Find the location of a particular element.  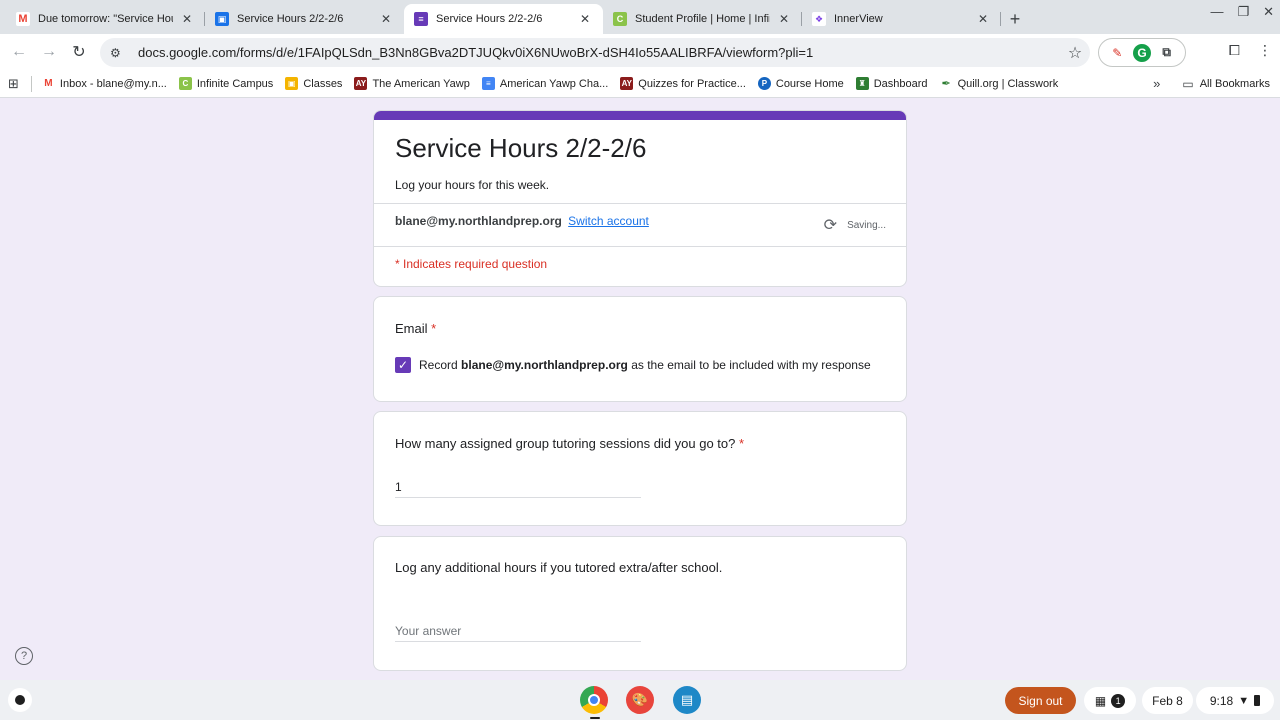

window-controls: — ❐ ✕ is located at coordinates (1242, 12).